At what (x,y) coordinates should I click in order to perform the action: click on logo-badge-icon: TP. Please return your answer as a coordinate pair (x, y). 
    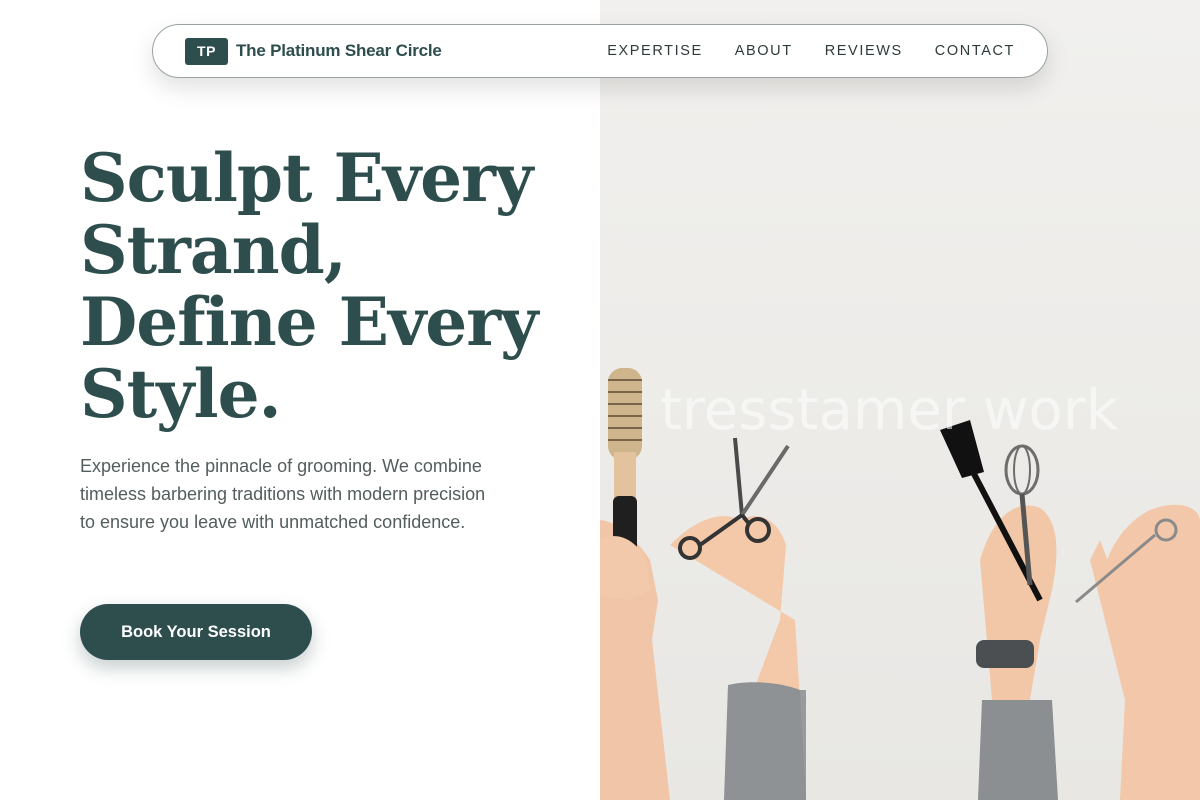
    Looking at the image, I should click on (206, 51).